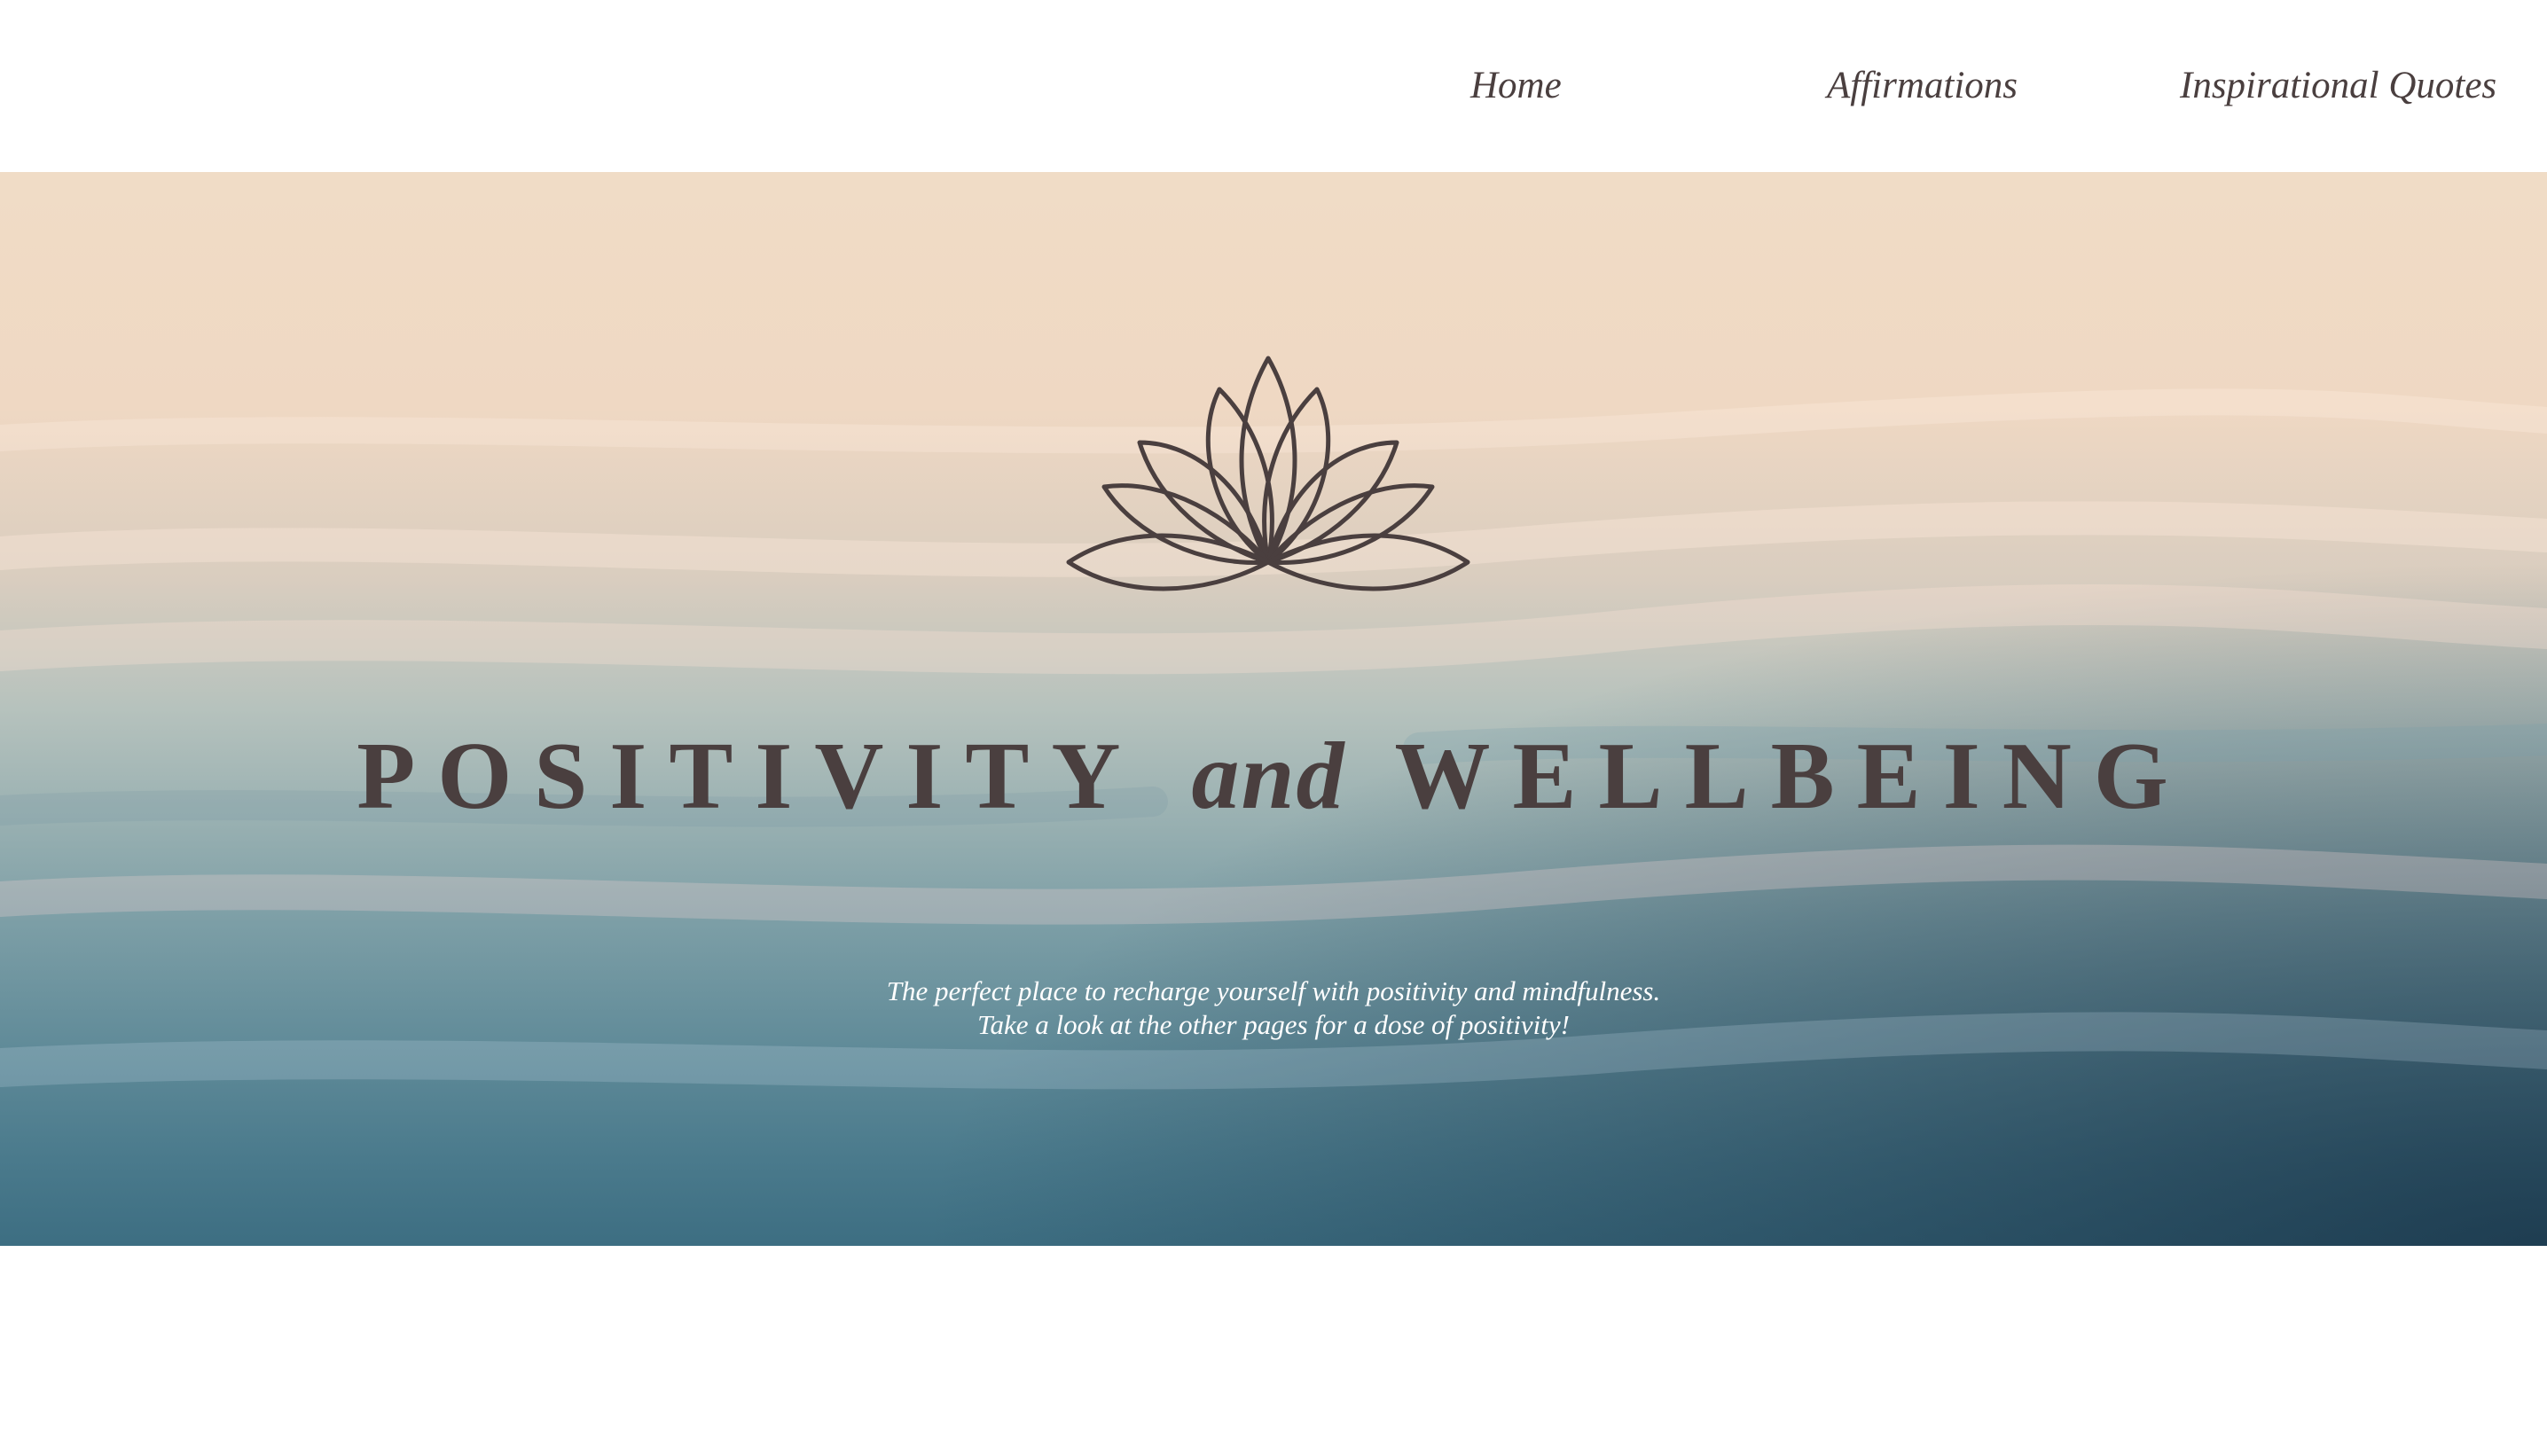  Describe the element at coordinates (1792, 776) in the screenshot. I see `title-wellbeing: WELLBEING` at that location.